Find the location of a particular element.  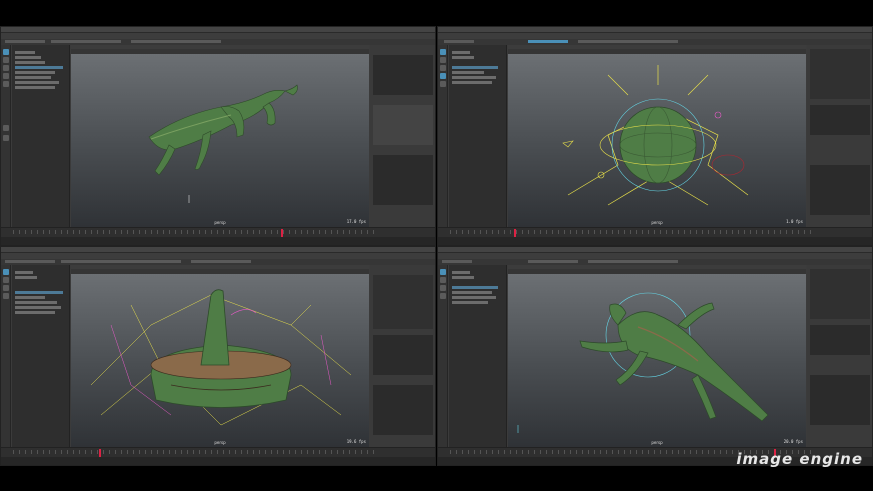

watermark-logo: image engine is located at coordinates (799, 459).